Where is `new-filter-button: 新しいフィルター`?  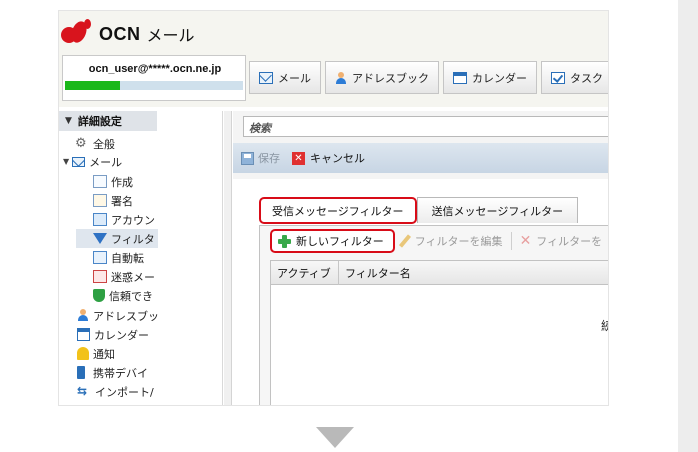 new-filter-button: 新しいフィルター is located at coordinates (332, 241).